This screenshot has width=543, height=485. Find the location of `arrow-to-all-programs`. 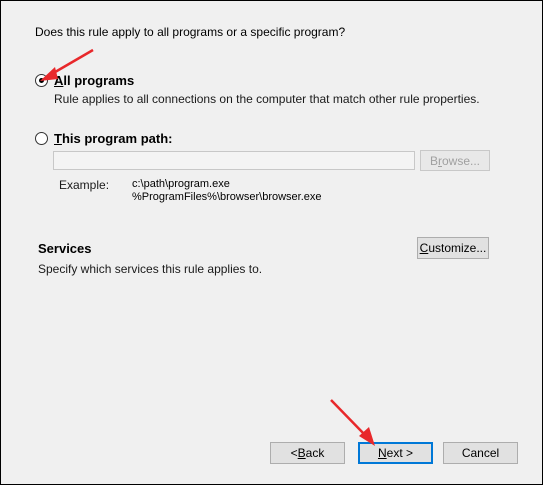

arrow-to-all-programs is located at coordinates (67, 64).